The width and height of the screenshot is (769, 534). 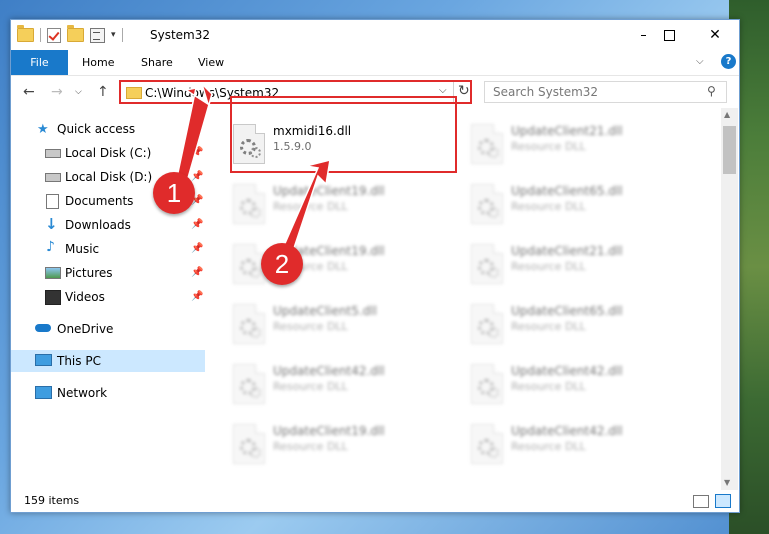 I want to click on maximize-button, so click(x=669, y=35).